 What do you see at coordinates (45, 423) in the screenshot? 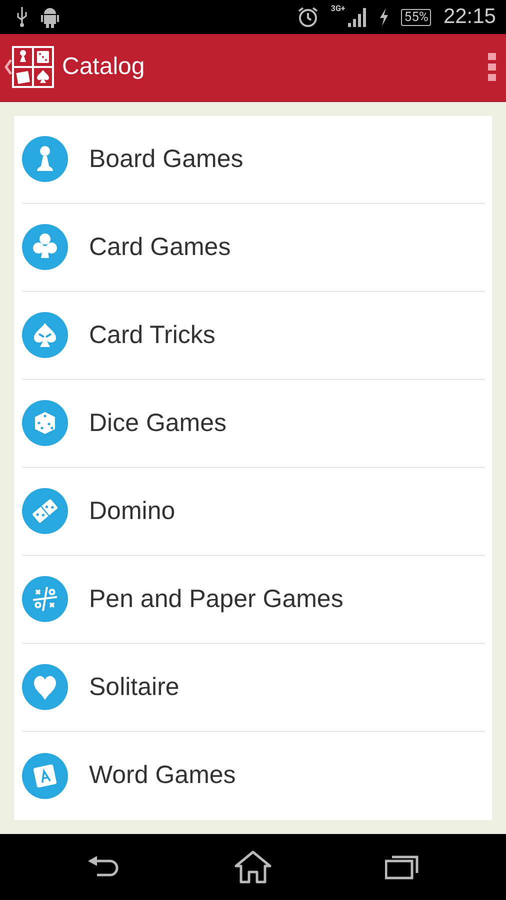
I see `dice-icon` at bounding box center [45, 423].